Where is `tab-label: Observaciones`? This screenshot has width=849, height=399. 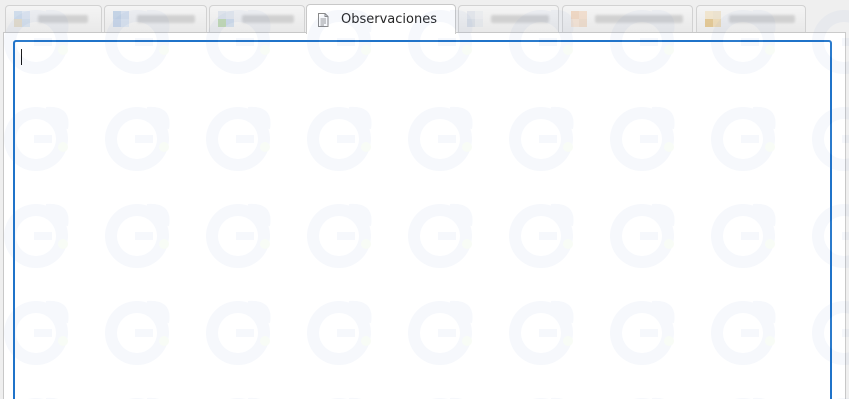
tab-label: Observaciones is located at coordinates (389, 19).